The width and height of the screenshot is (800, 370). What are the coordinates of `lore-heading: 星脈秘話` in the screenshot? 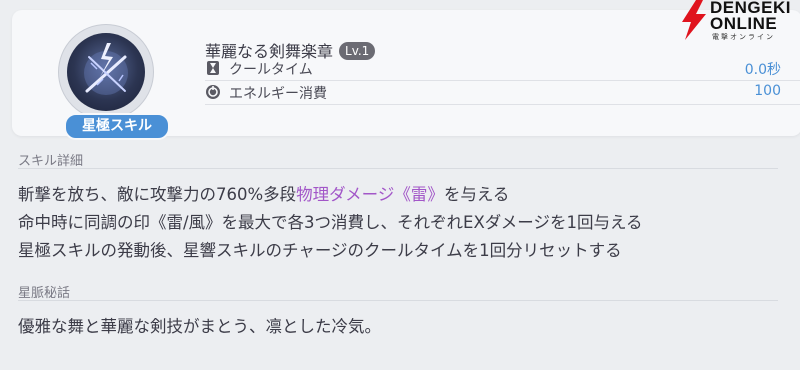 It's located at (44, 293).